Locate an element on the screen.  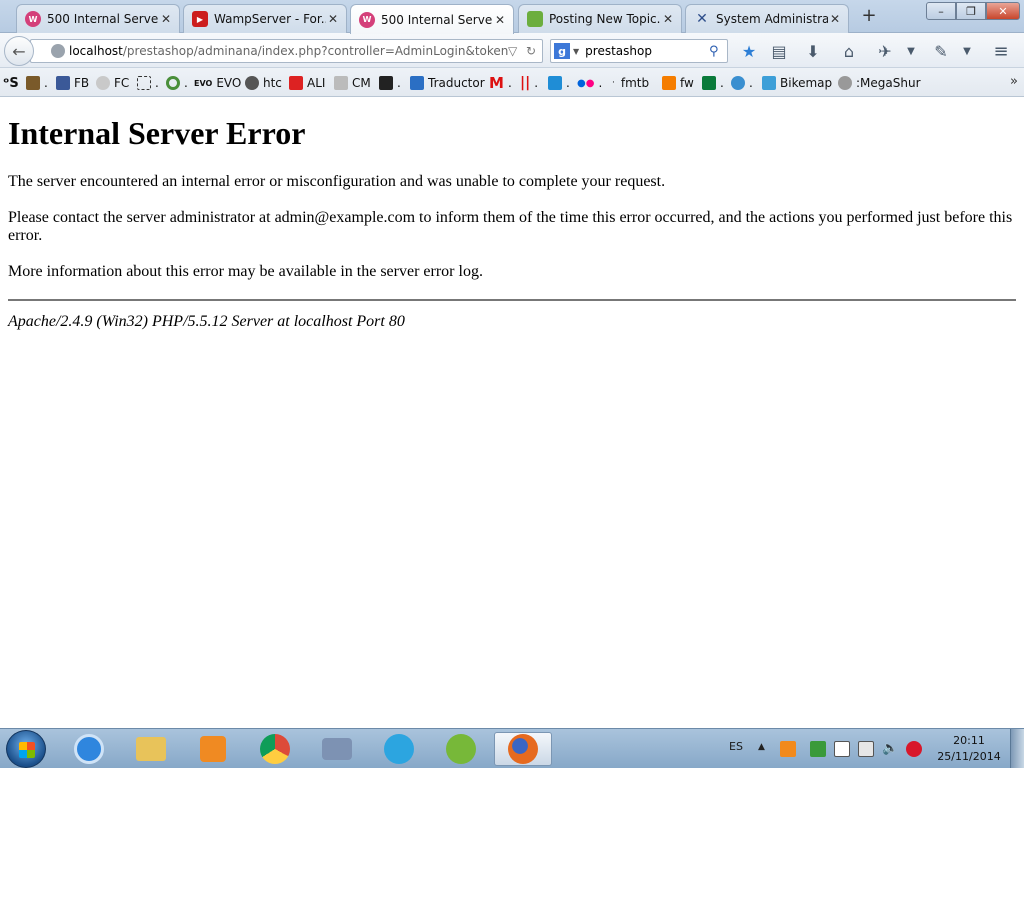
bookmark-evo: EVO EVO is located at coordinates (217, 83).